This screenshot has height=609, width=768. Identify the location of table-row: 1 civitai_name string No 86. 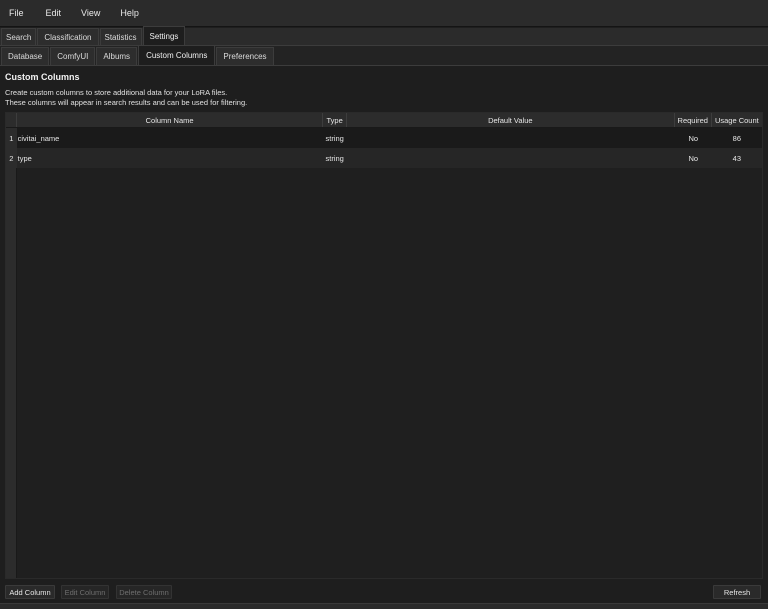
(384, 138).